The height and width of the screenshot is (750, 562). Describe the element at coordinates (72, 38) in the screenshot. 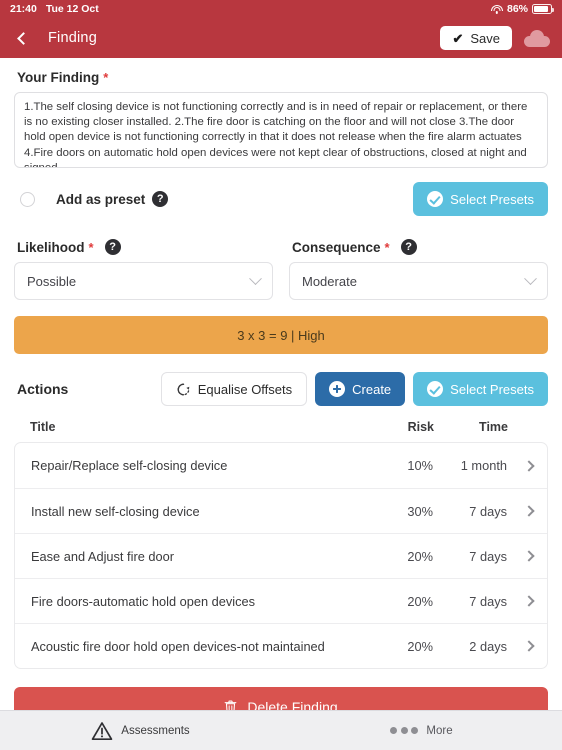

I see `page-title: Finding` at that location.